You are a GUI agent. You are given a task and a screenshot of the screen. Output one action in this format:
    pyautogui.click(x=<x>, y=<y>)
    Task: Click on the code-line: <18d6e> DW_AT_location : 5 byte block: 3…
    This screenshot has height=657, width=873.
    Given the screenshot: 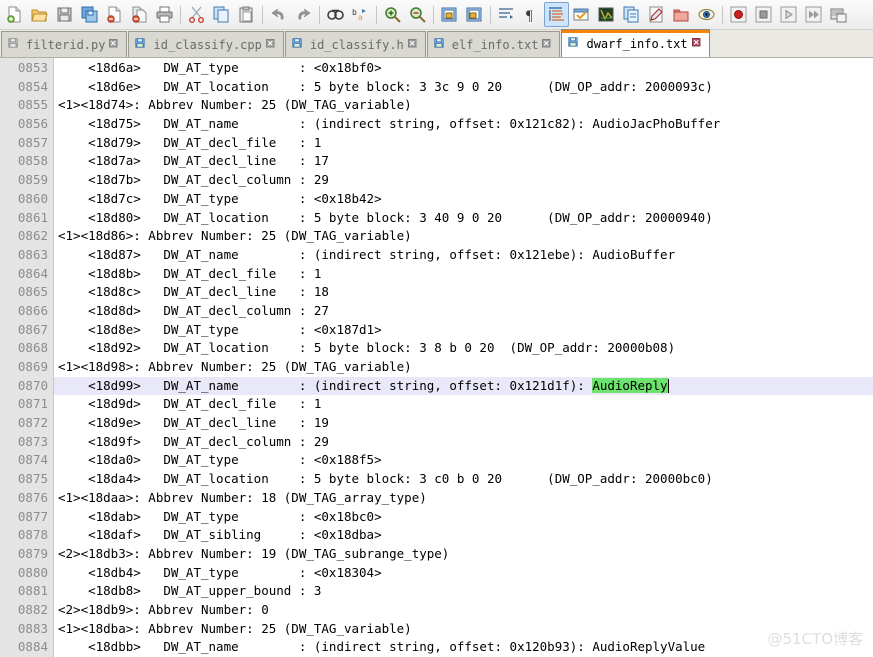 What is the action you would take?
    pyautogui.click(x=463, y=87)
    